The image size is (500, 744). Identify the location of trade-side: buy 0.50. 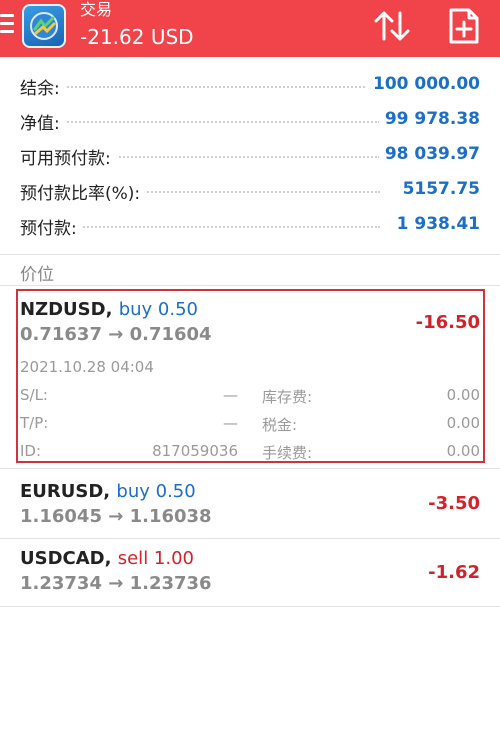
(156, 491).